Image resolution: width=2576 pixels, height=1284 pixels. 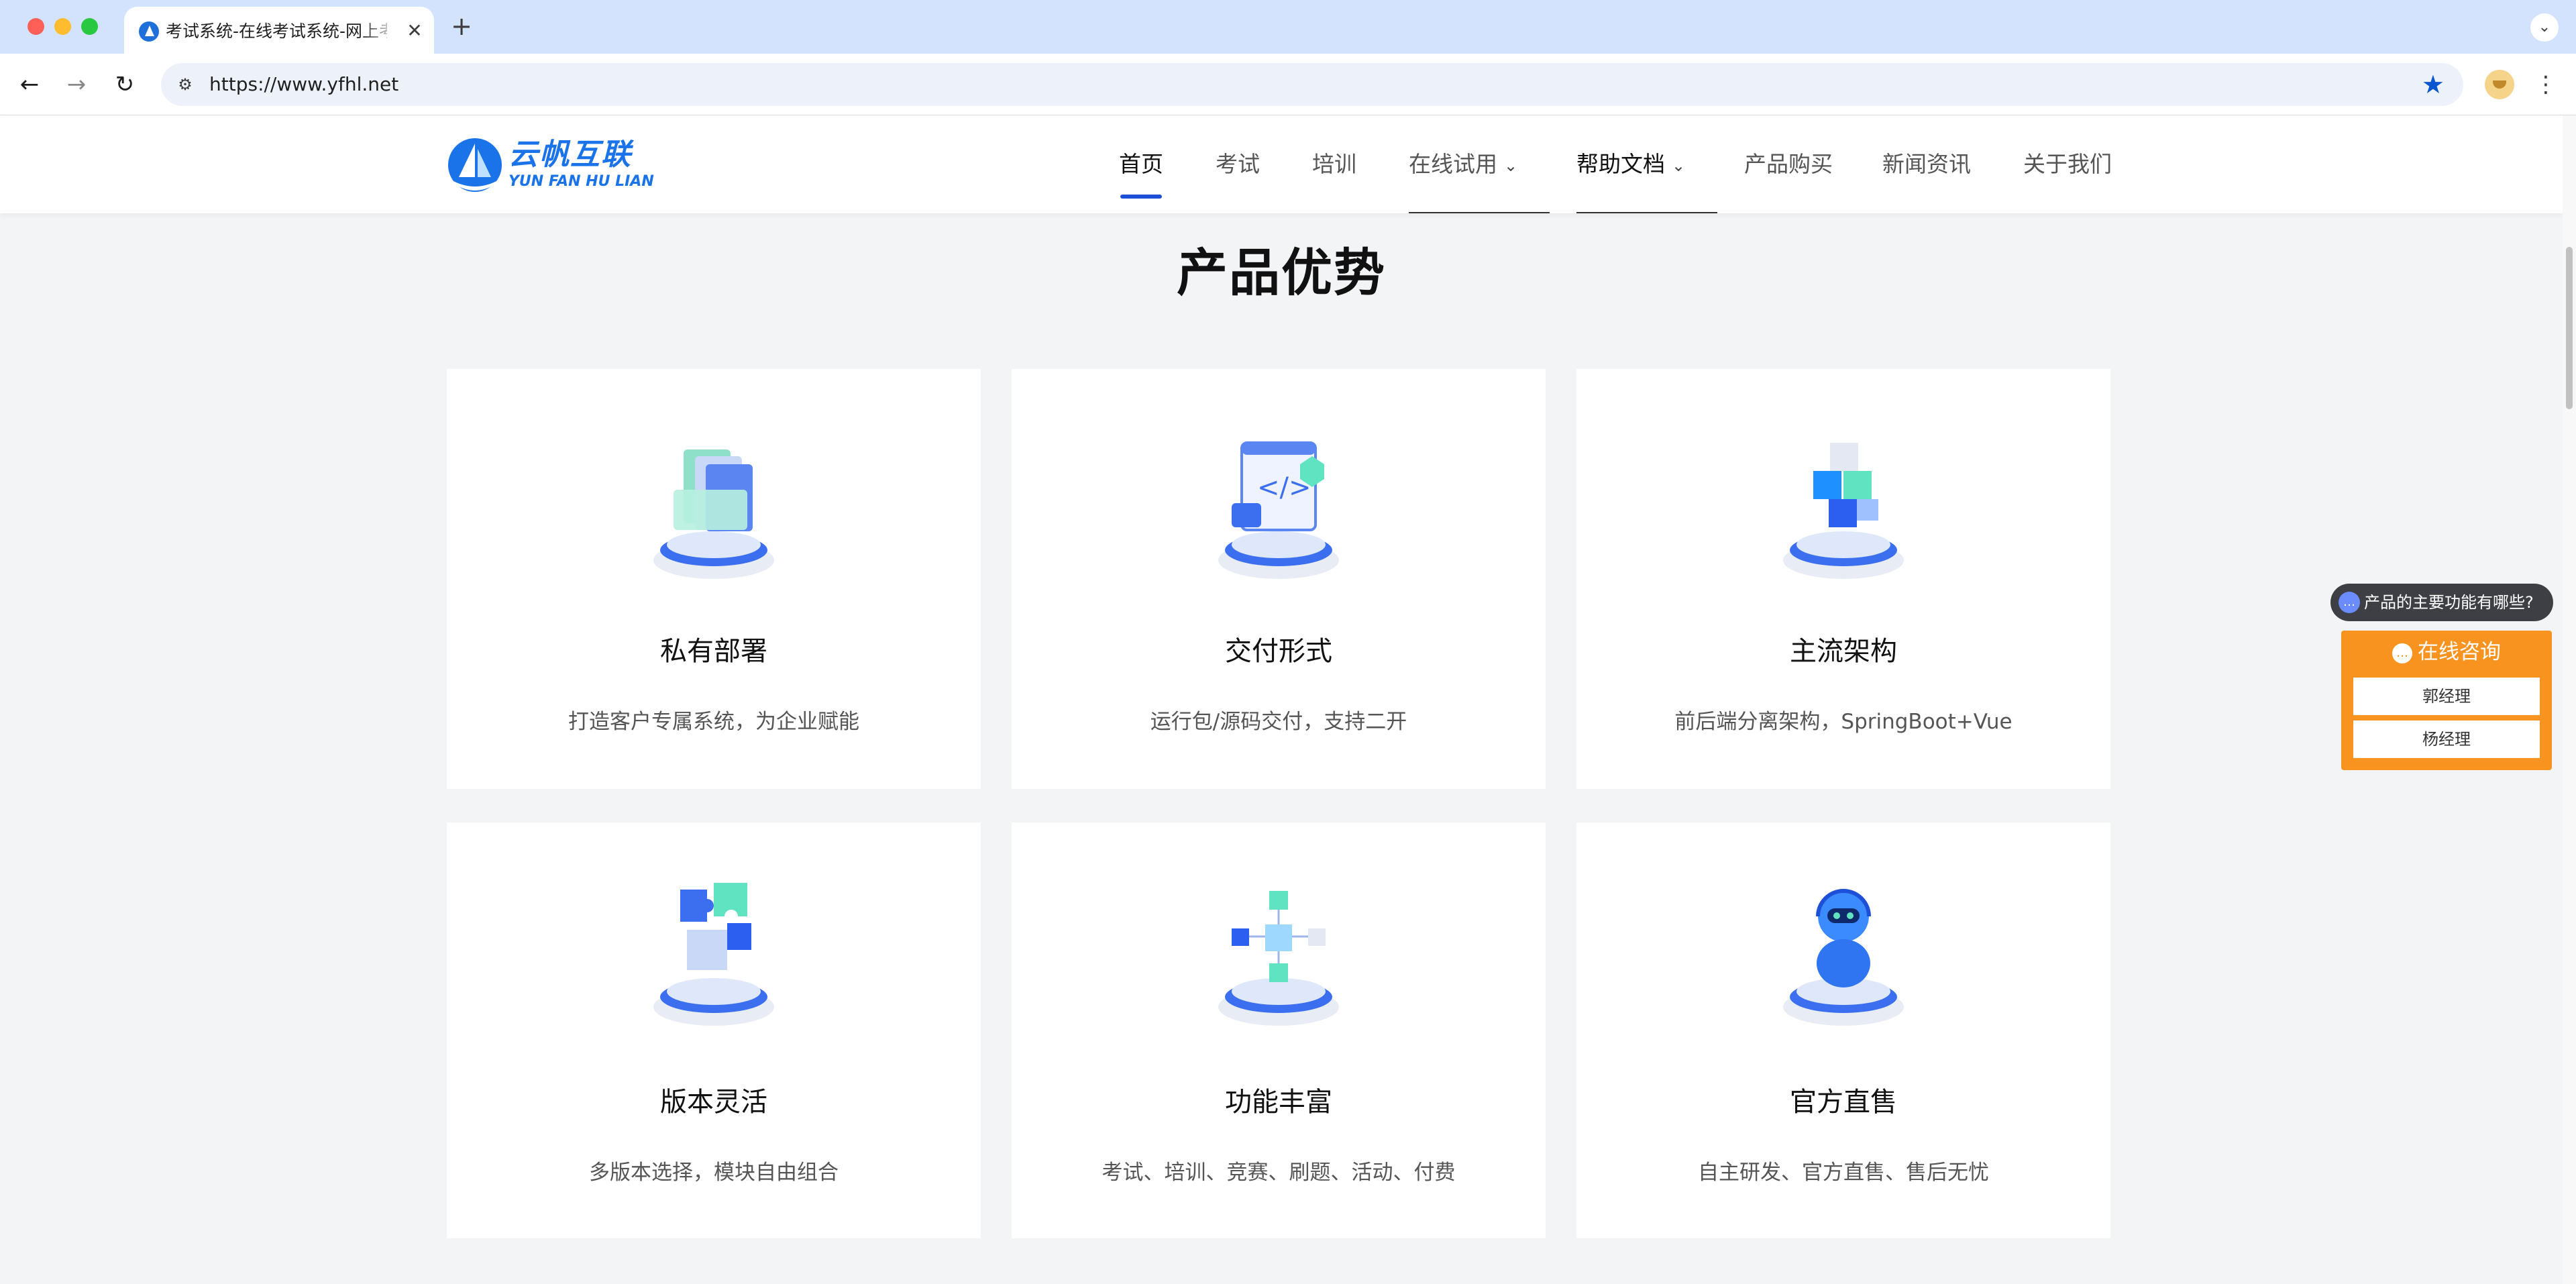 I want to click on logo-english-text: YUN FAN HU LIAN, so click(x=581, y=182).